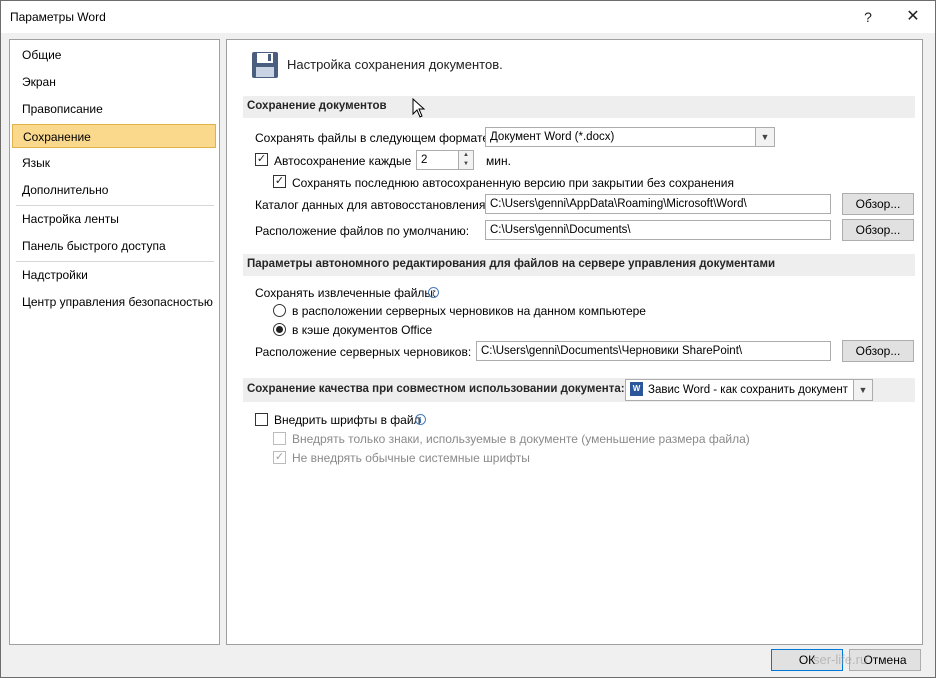 Image resolution: width=936 pixels, height=678 pixels. What do you see at coordinates (468, 17) in the screenshot?
I see `title-bar: Параметры Word ? ✕` at bounding box center [468, 17].